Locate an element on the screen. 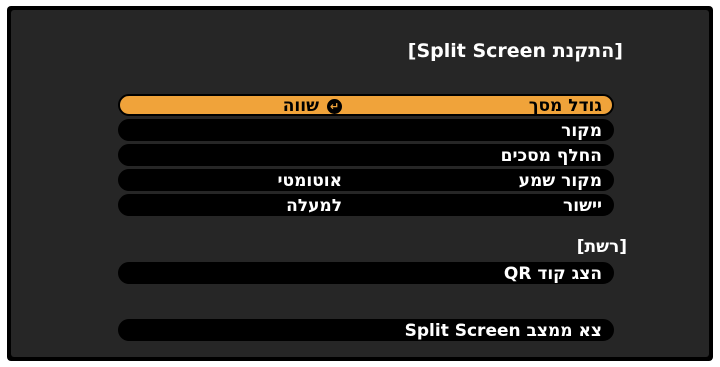 The image size is (720, 367). menu-item-audio-source: מקור שמע אוטומטי is located at coordinates (366, 180).